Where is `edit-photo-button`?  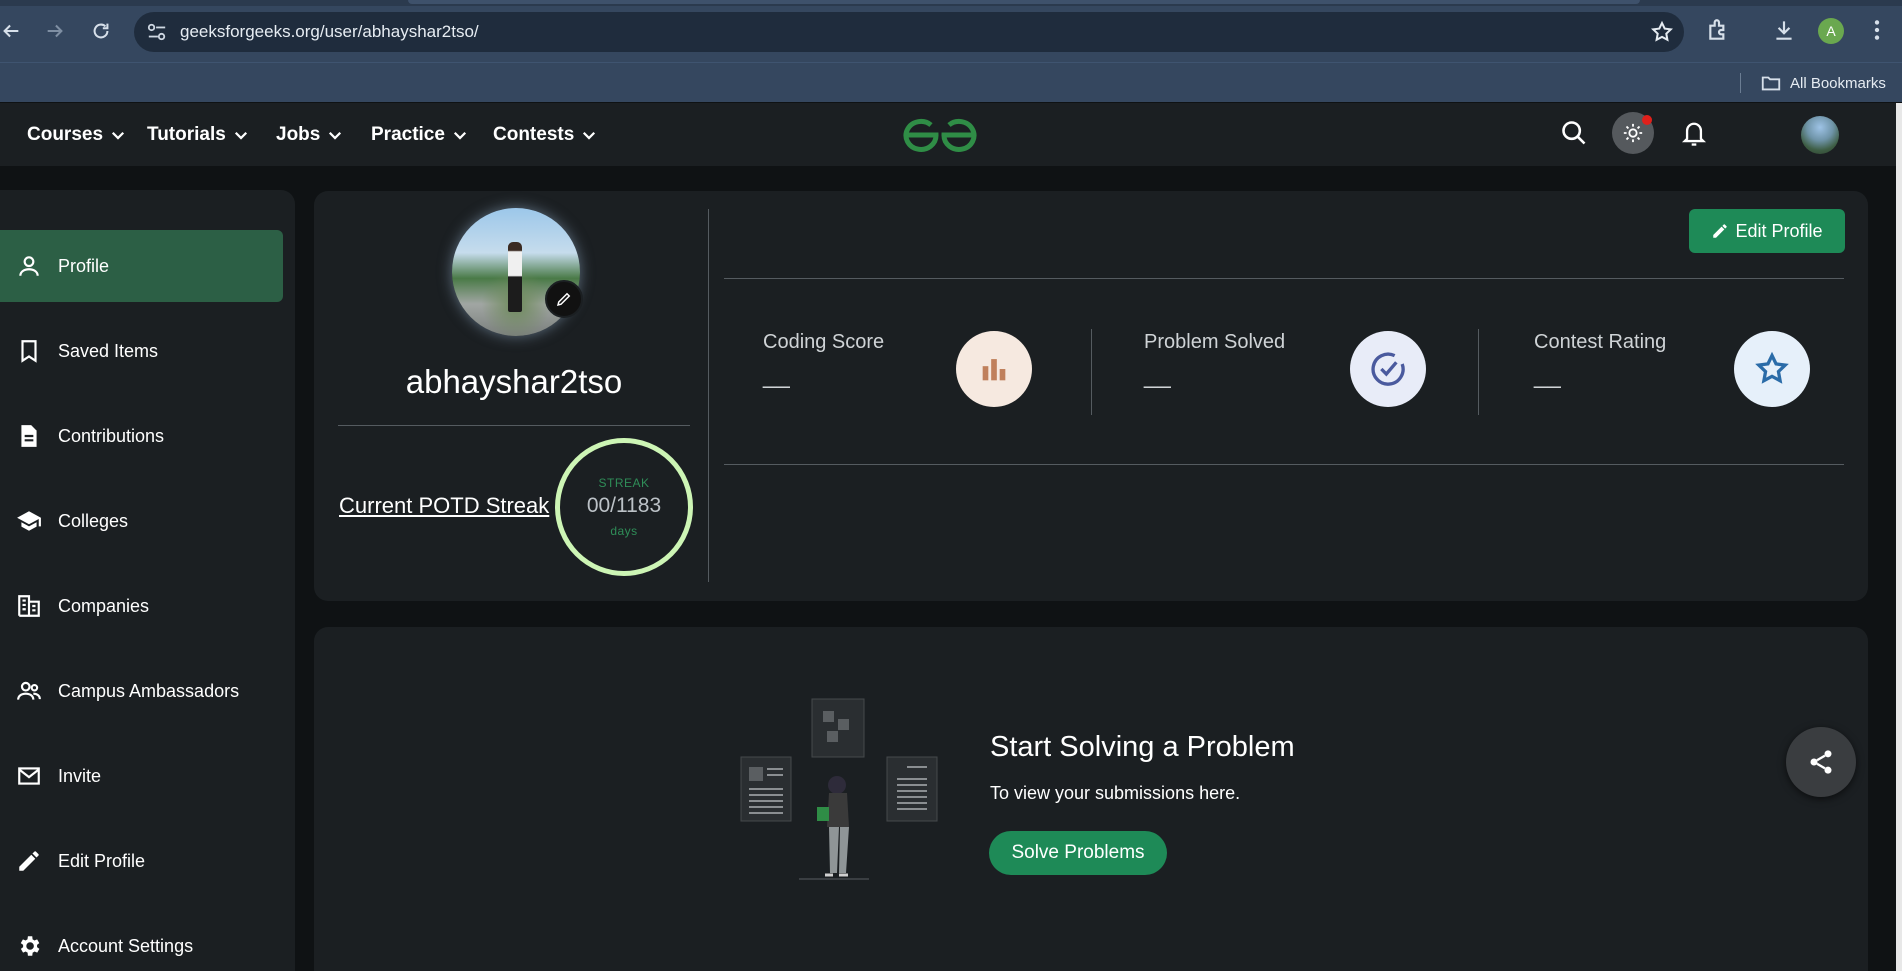
edit-photo-button is located at coordinates (564, 299).